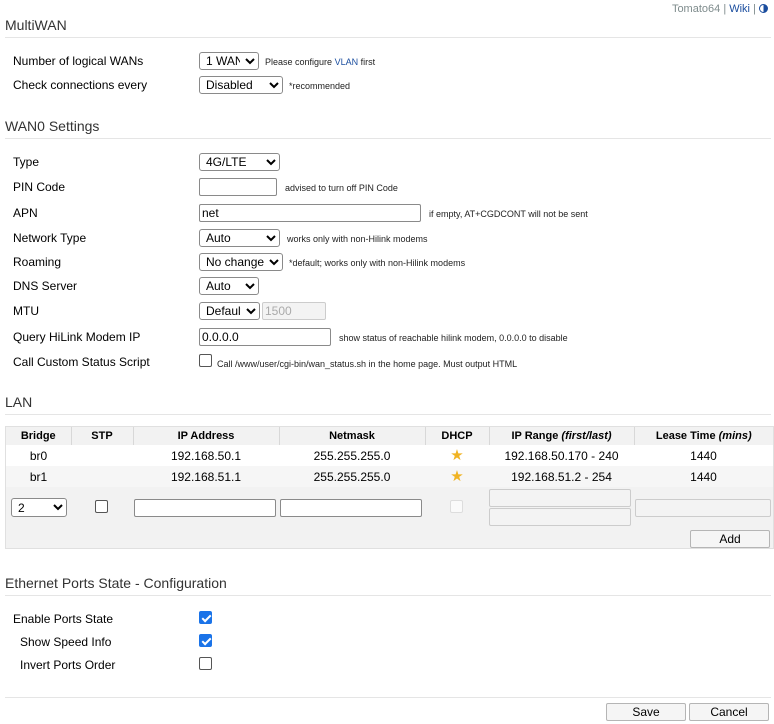  Describe the element at coordinates (63, 619) in the screenshot. I see `enable-ports-label: Enable Ports State` at that location.